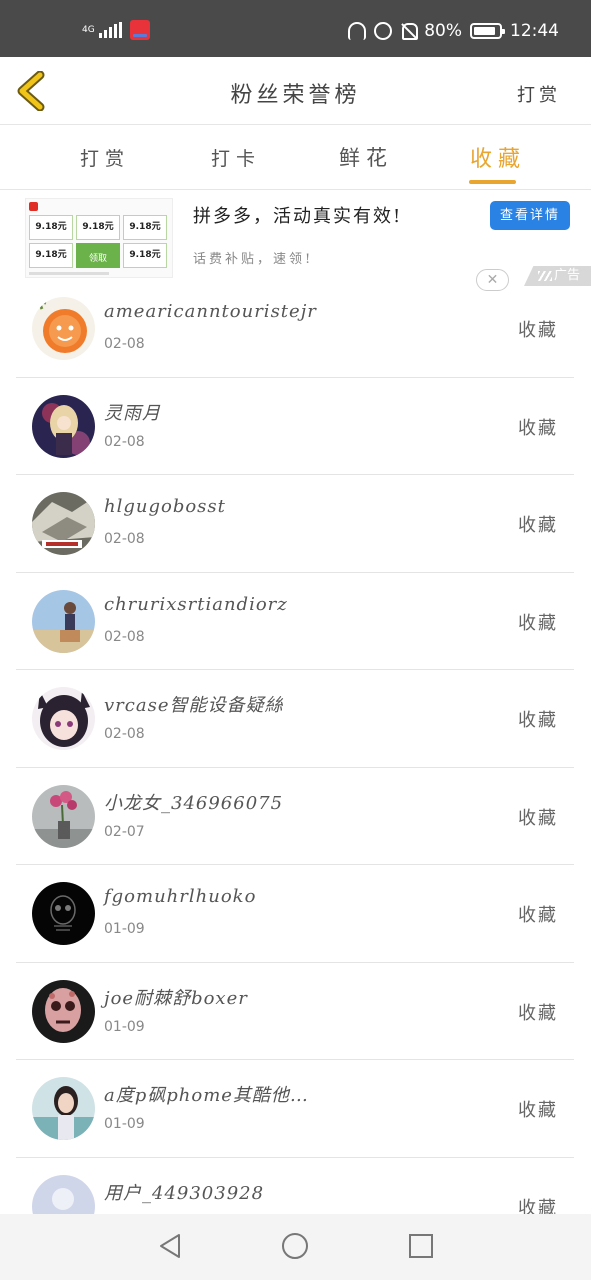 The image size is (591, 1280). What do you see at coordinates (295, 914) in the screenshot?
I see `list-item: fgomuhrlhuoko 01-09 收藏` at bounding box center [295, 914].